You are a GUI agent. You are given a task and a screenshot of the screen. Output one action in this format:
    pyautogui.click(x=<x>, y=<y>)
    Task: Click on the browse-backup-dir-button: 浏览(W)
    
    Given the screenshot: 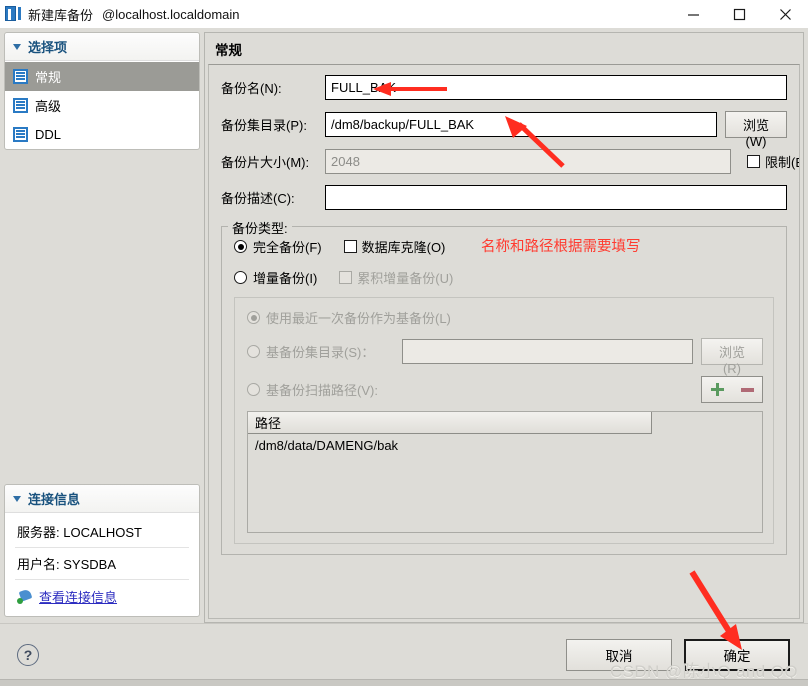 What is the action you would take?
    pyautogui.click(x=756, y=130)
    